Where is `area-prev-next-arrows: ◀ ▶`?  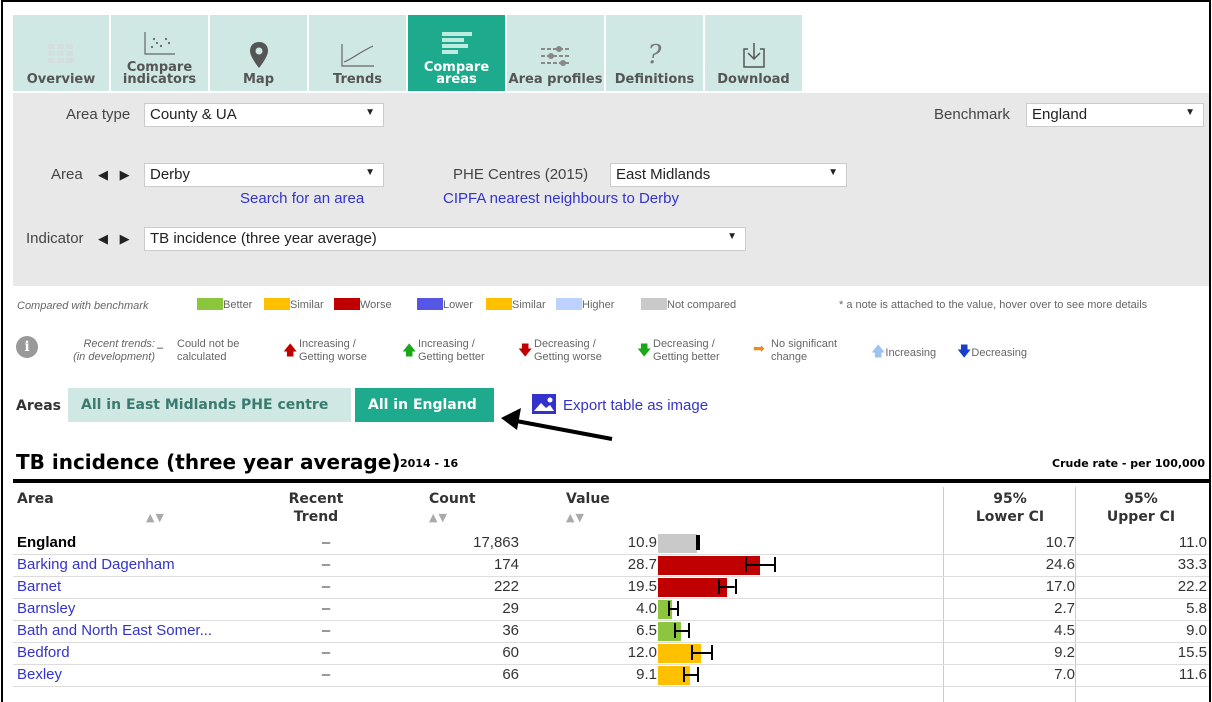 area-prev-next-arrows: ◀ ▶ is located at coordinates (116, 175).